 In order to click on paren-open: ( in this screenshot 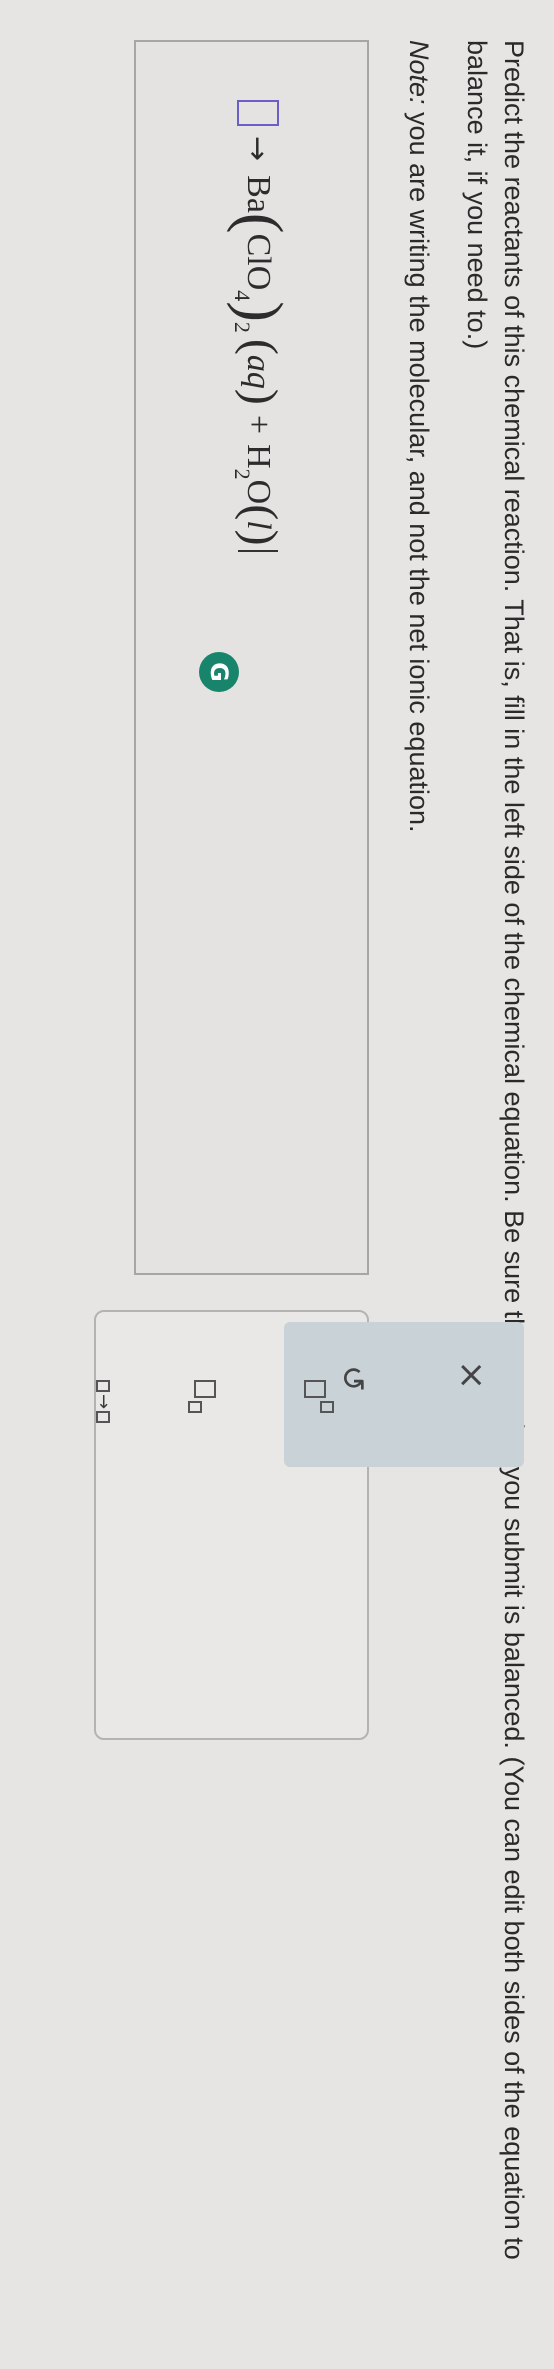, I will do `click(260, 223)`.